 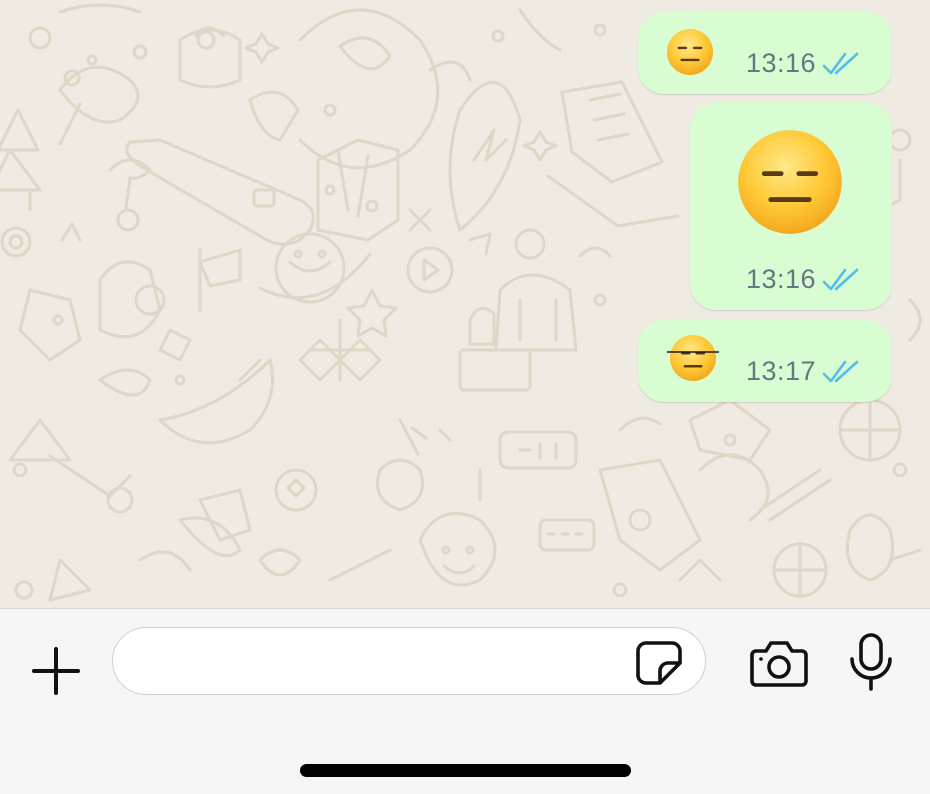 I want to click on sticker-button, so click(x=659, y=663).